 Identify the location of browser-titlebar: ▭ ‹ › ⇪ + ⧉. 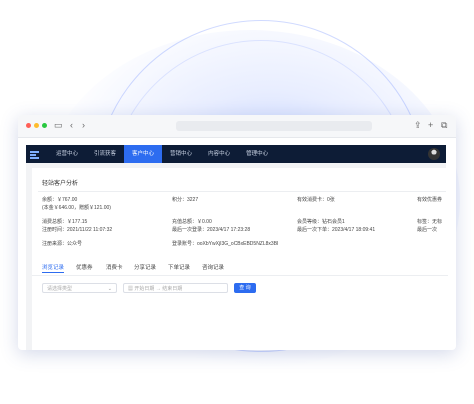
(237, 126).